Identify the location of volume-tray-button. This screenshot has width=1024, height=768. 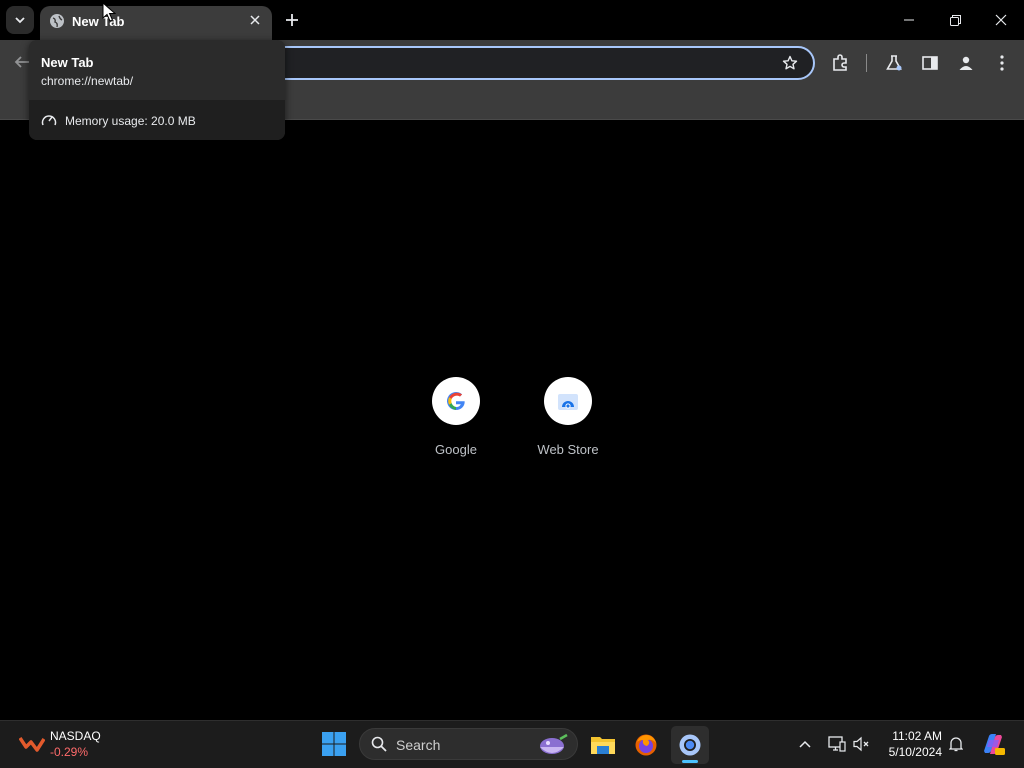
(862, 744).